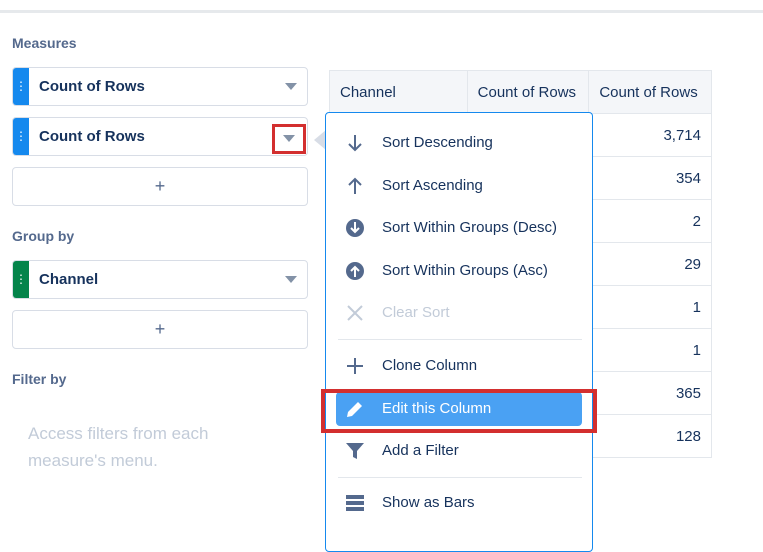  What do you see at coordinates (44, 43) in the screenshot?
I see `measures-heading: Measures` at bounding box center [44, 43].